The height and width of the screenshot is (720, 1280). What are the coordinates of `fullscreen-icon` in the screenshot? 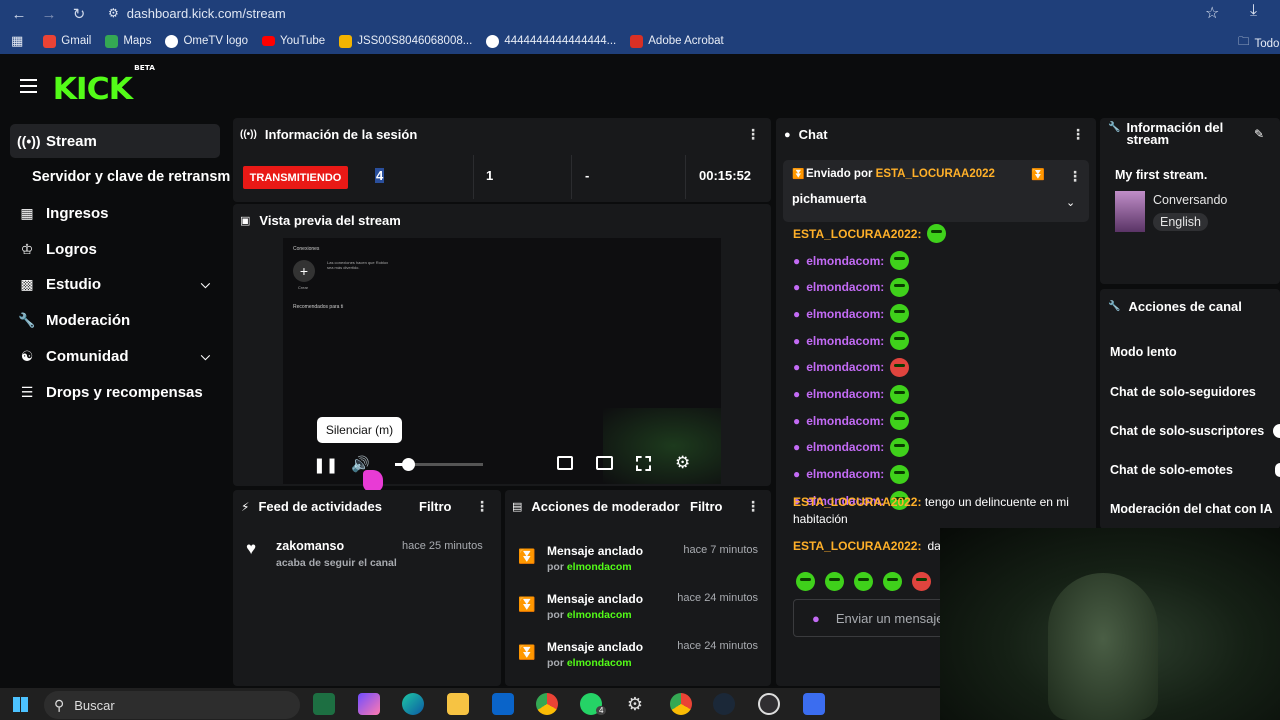 It's located at (643, 463).